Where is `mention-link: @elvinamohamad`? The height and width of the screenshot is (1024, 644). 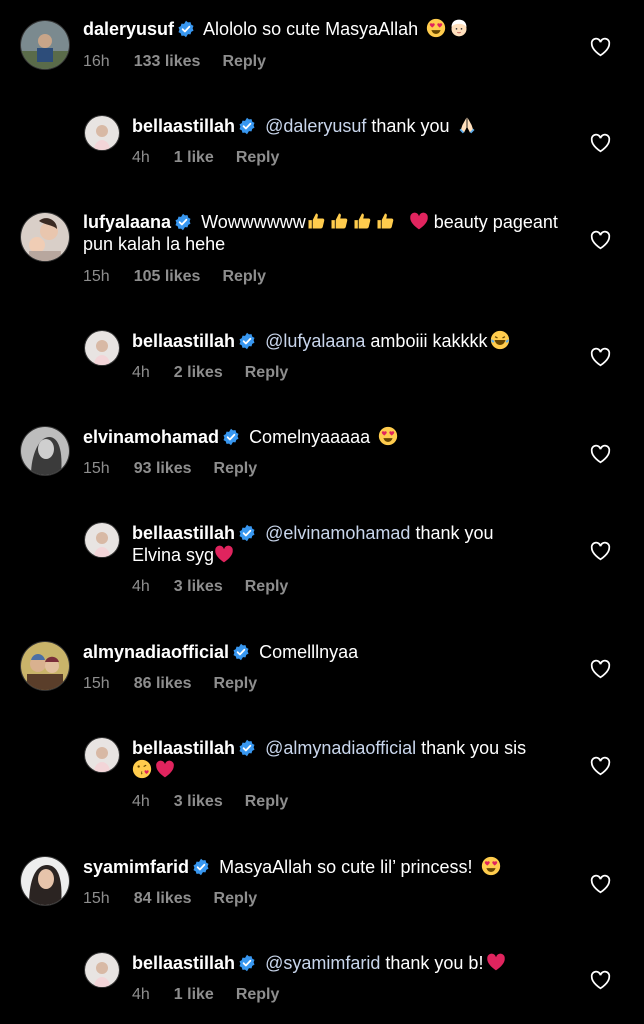 mention-link: @elvinamohamad is located at coordinates (337, 533).